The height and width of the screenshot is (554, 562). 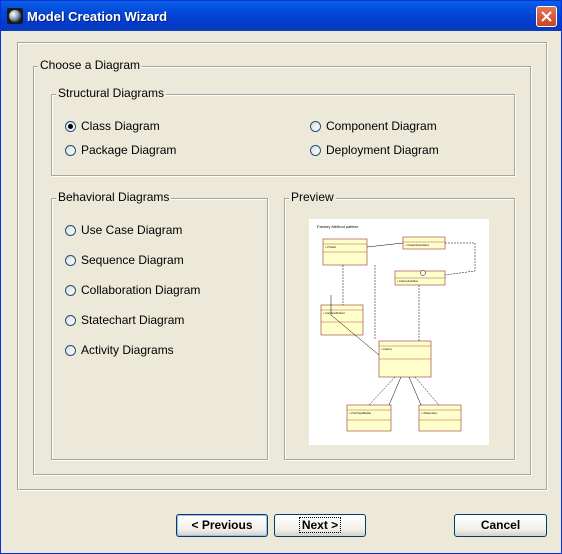 I want to click on radio-sequence-diagram: Sequence Diagram, so click(x=124, y=260).